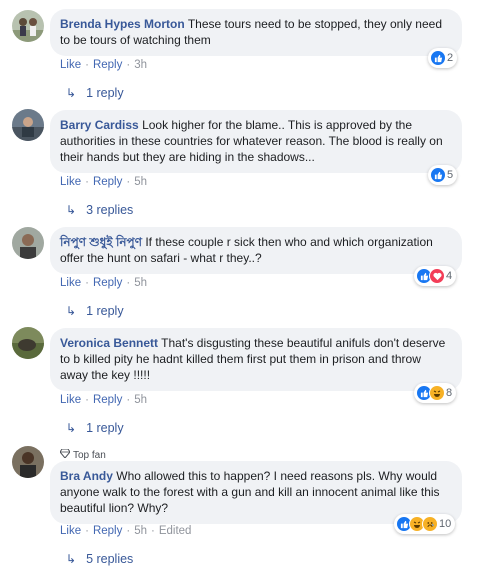 This screenshot has height=576, width=496. Describe the element at coordinates (109, 343) in the screenshot. I see `comment-author: Veronica Bennett` at that location.